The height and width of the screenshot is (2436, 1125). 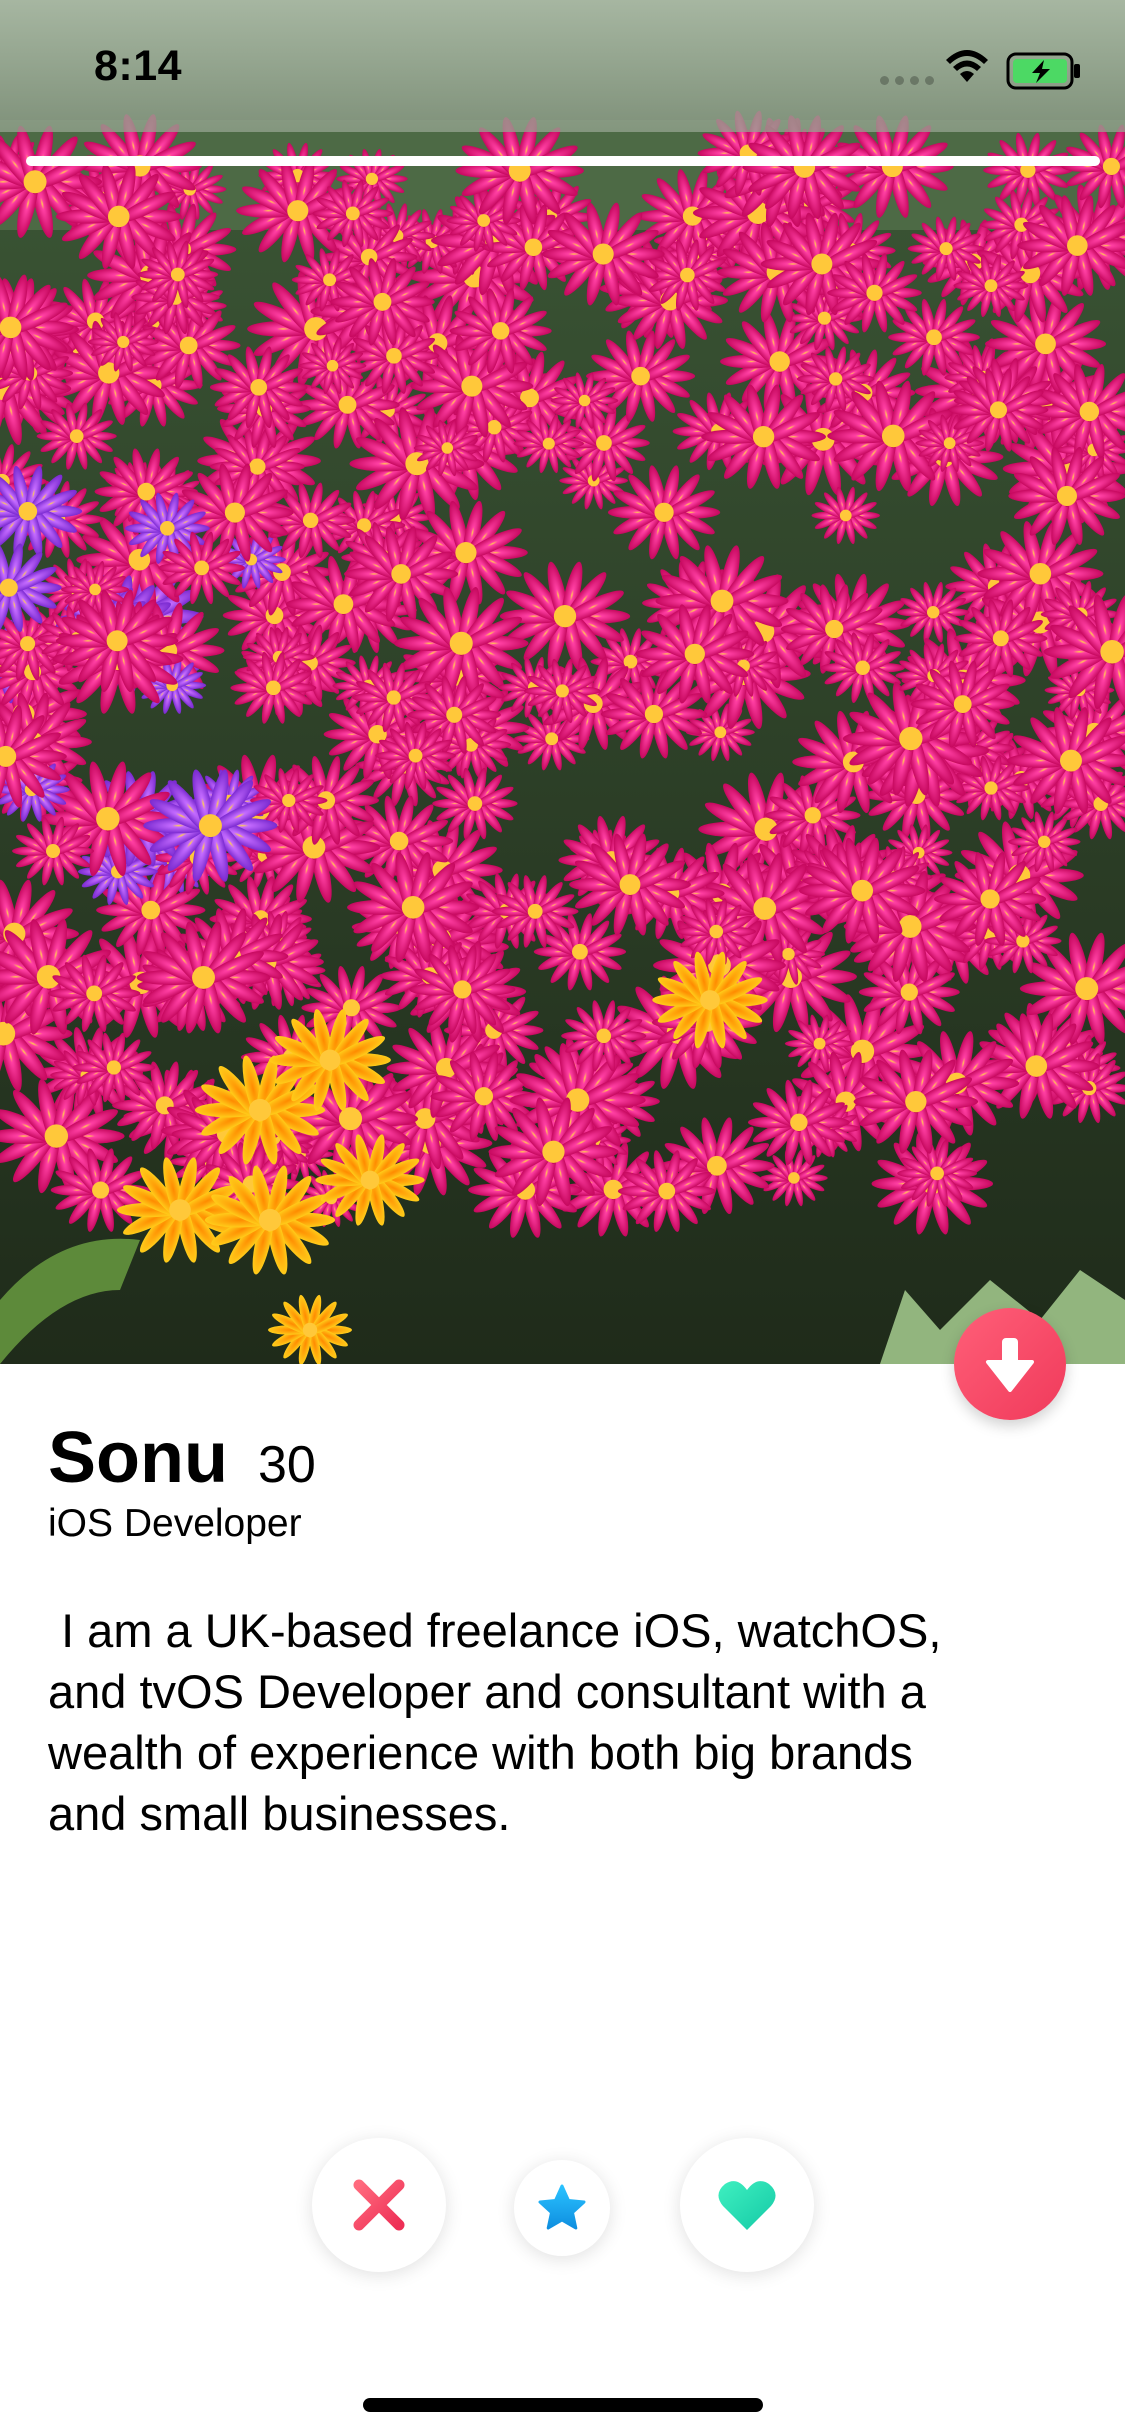 I want to click on profile-job-title: iOS Developer, so click(x=175, y=1523).